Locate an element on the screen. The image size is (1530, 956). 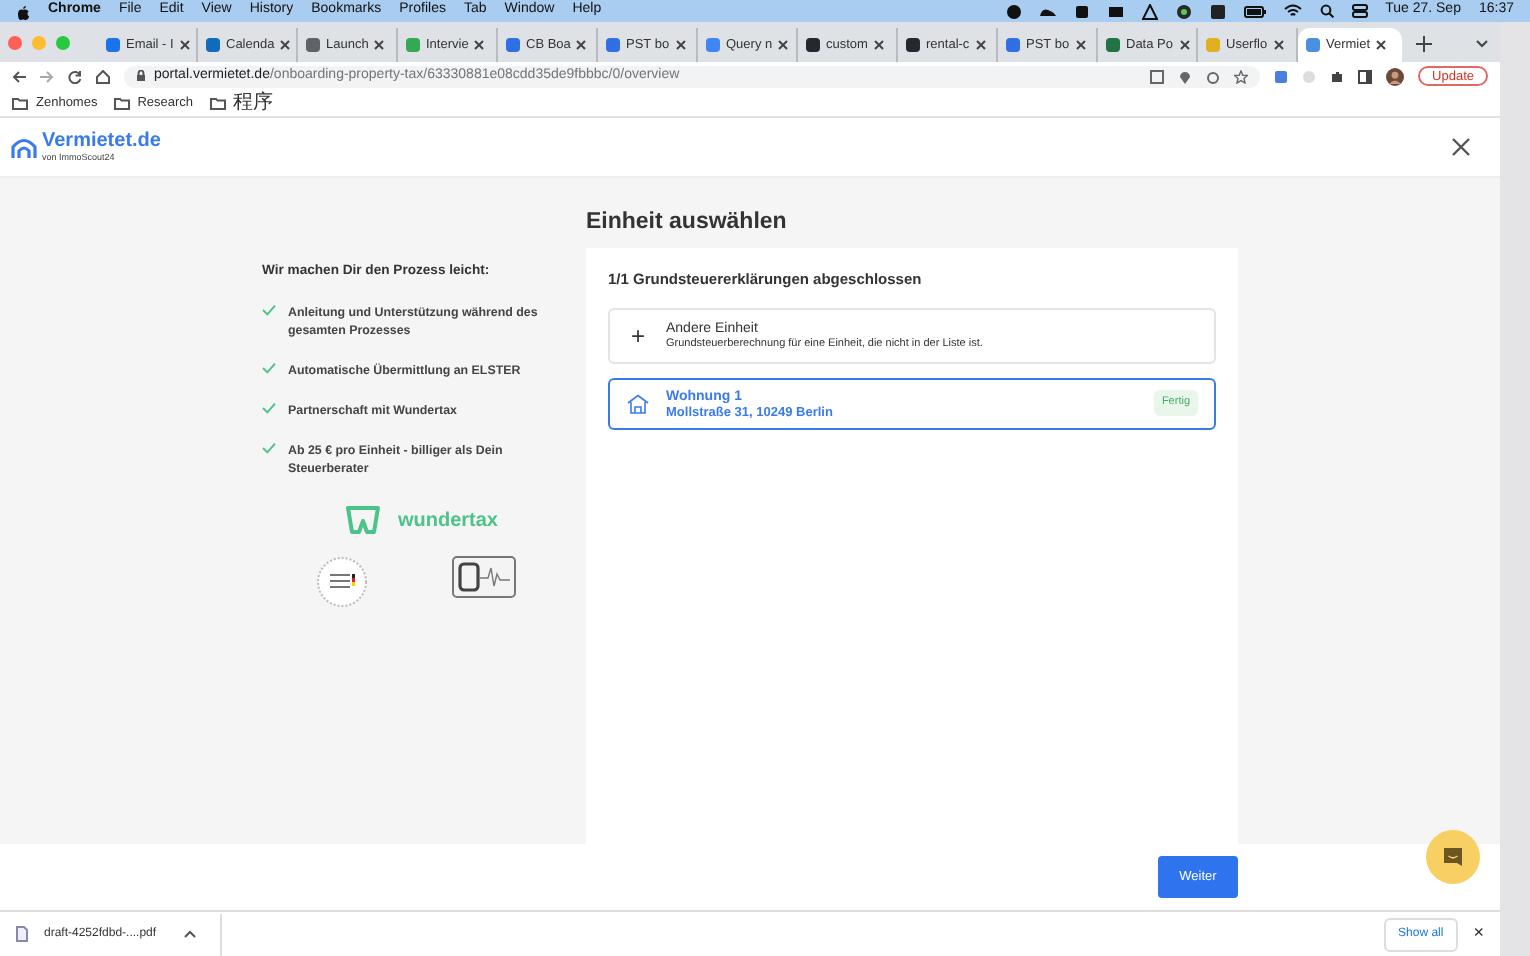
plus-icon: + is located at coordinates (638, 335).